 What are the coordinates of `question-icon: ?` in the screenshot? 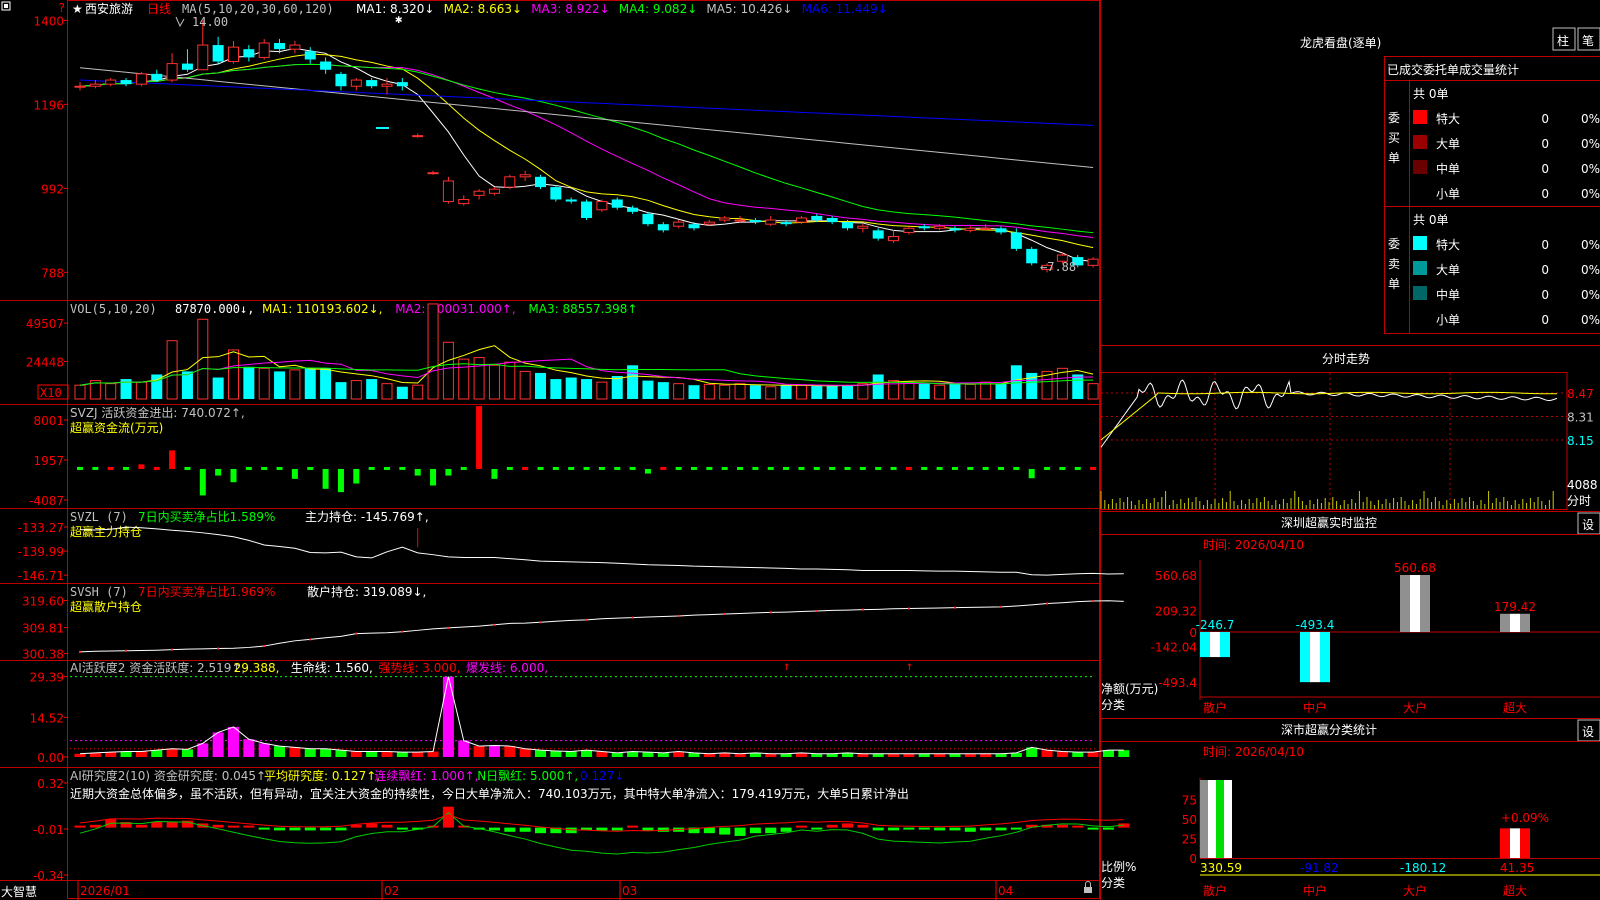 It's located at (61, 8).